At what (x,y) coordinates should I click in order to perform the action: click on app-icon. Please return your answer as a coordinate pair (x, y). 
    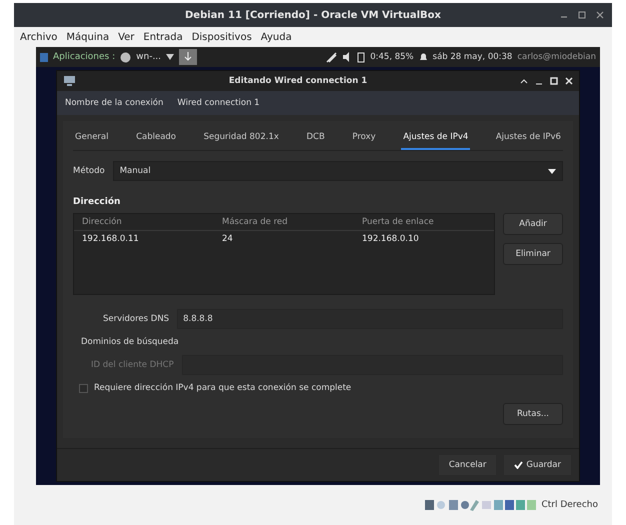
    Looking at the image, I should click on (126, 57).